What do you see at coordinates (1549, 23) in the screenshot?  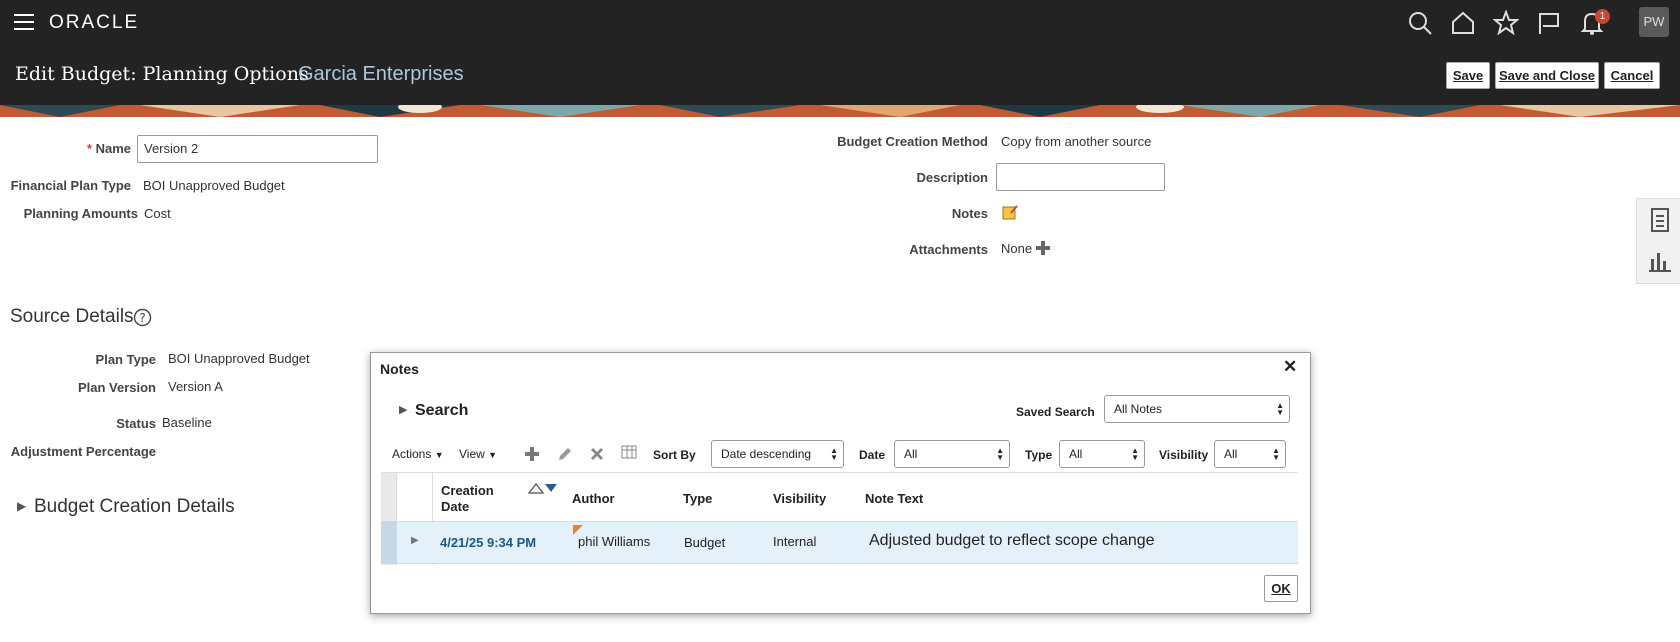 I see `flag-icon` at bounding box center [1549, 23].